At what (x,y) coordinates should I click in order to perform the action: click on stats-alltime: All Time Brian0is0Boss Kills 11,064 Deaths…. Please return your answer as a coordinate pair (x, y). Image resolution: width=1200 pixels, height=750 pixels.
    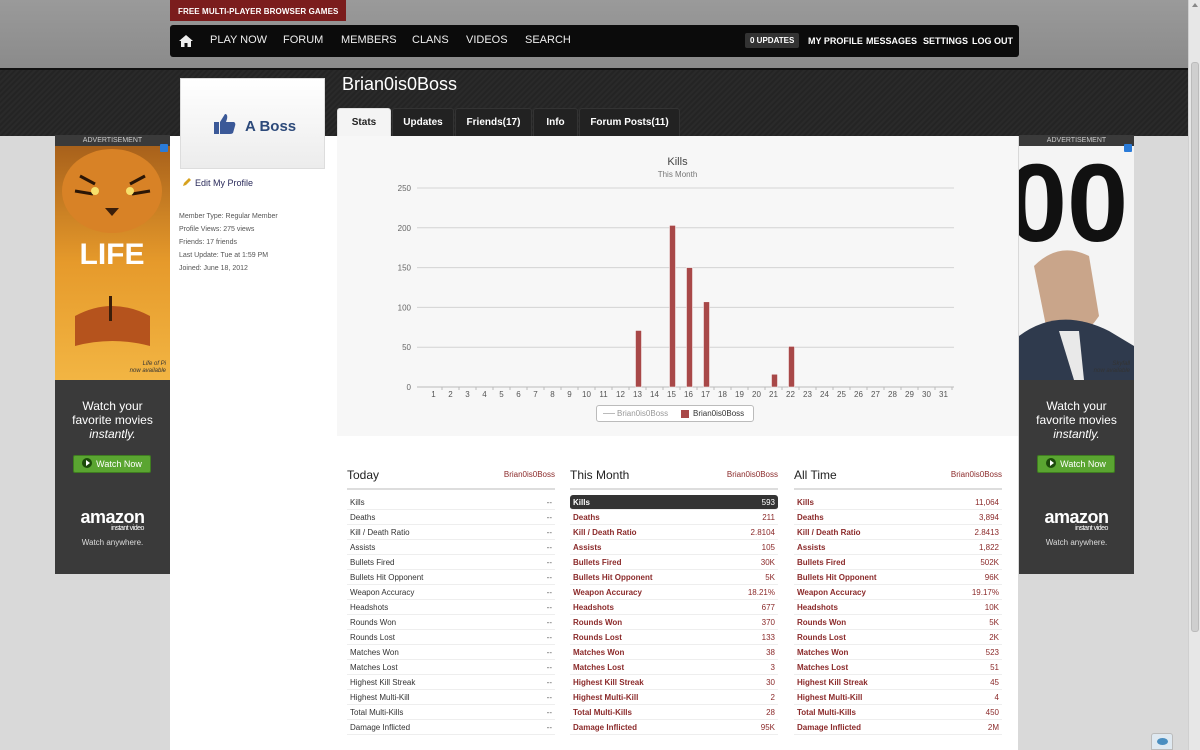
    Looking at the image, I should click on (898, 599).